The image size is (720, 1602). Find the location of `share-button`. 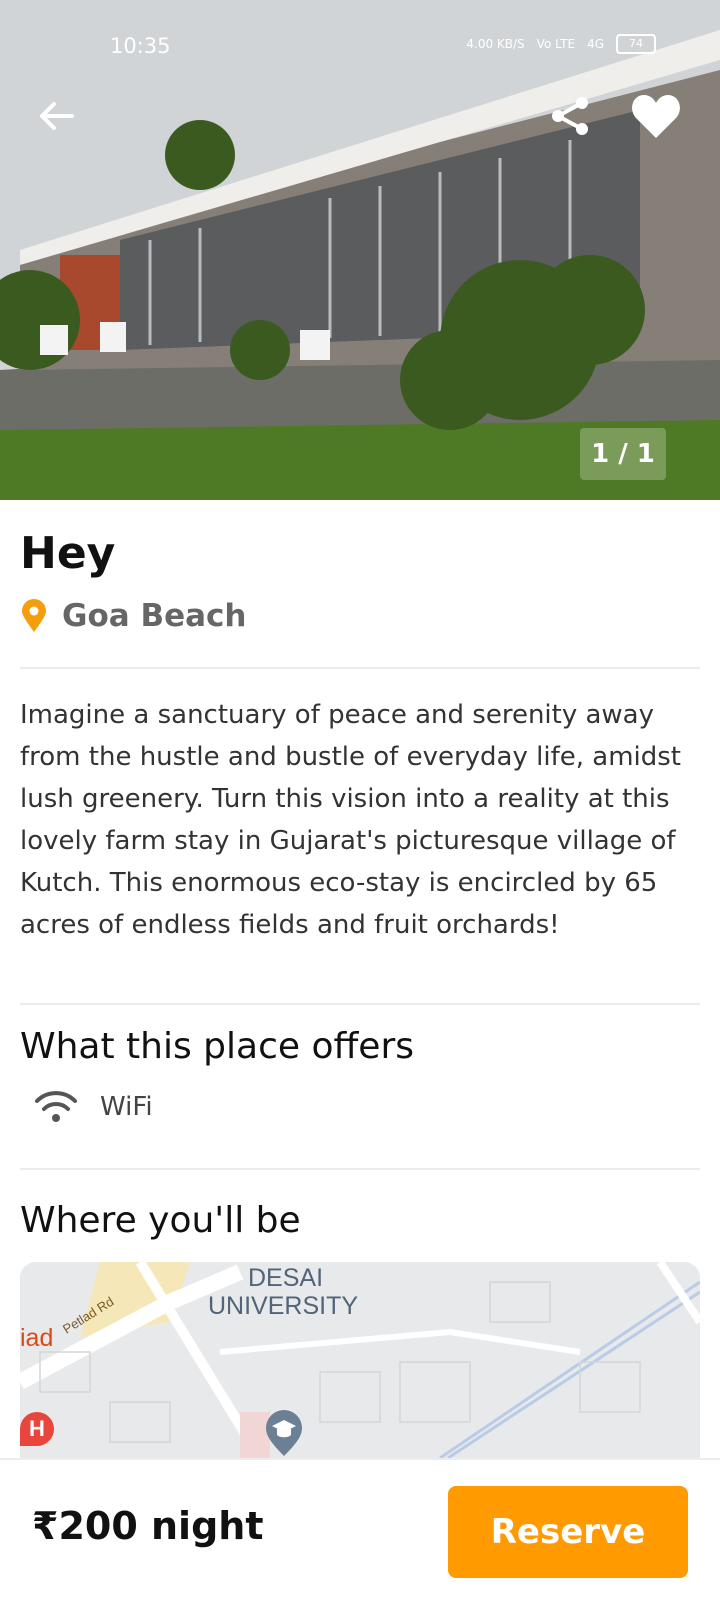

share-button is located at coordinates (570, 116).